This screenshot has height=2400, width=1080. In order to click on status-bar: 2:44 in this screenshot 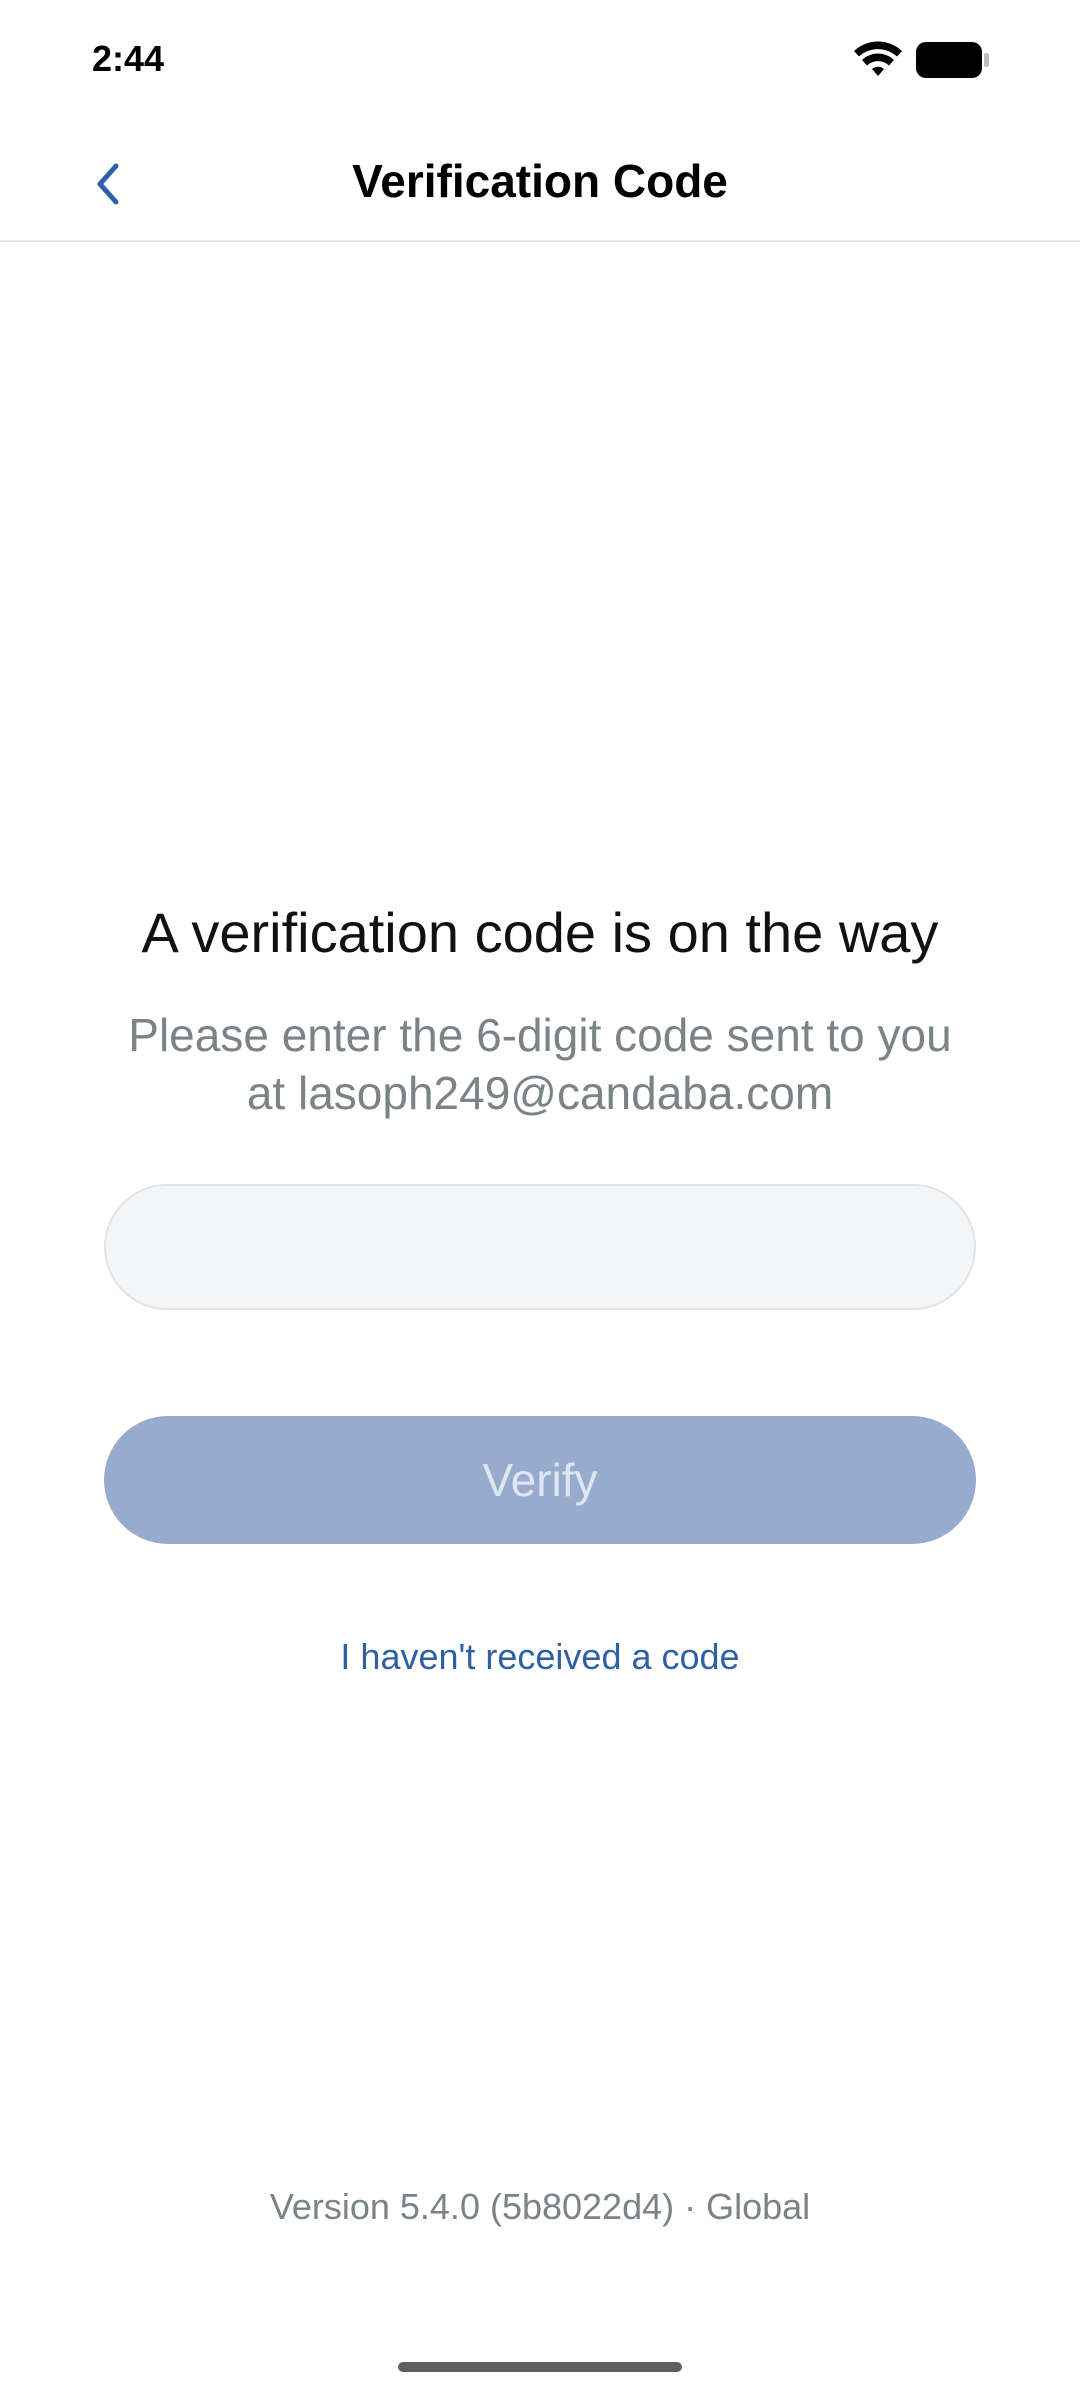, I will do `click(540, 60)`.